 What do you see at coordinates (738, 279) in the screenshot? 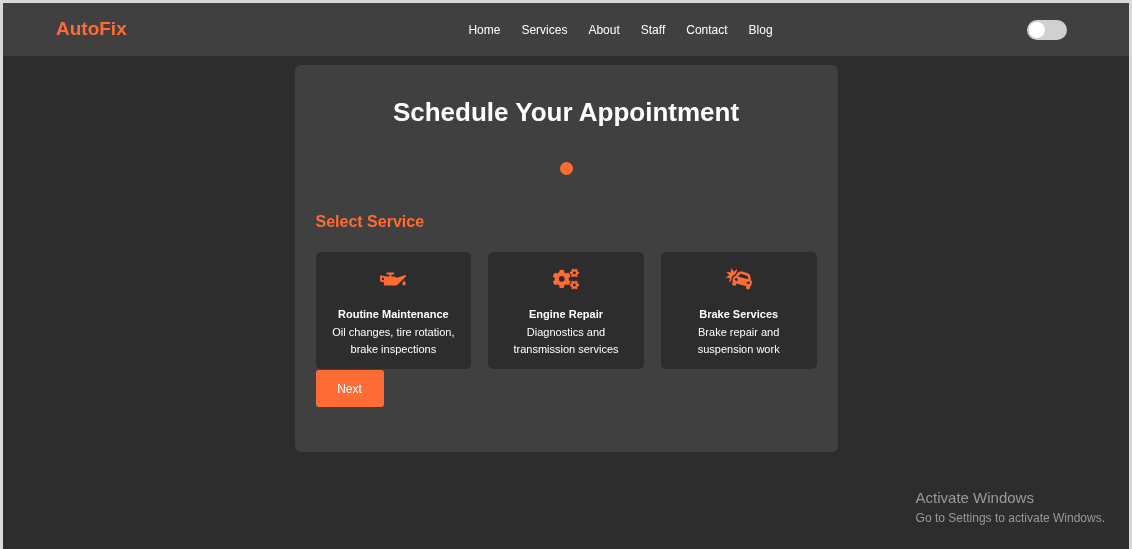
I see `car-crash-icon` at bounding box center [738, 279].